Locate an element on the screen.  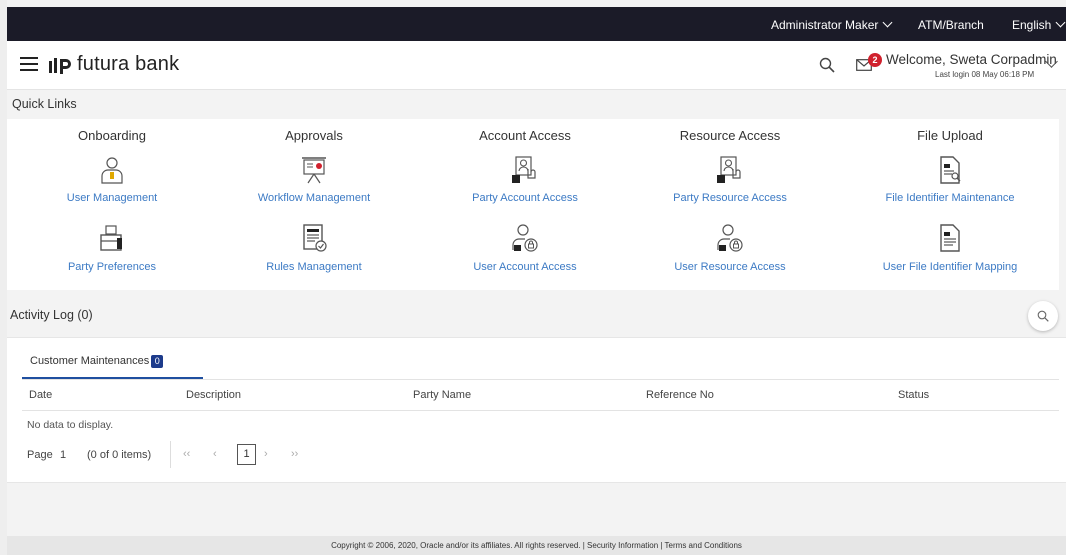
user-file-identifier-mapping-icon is located at coordinates (950, 238).